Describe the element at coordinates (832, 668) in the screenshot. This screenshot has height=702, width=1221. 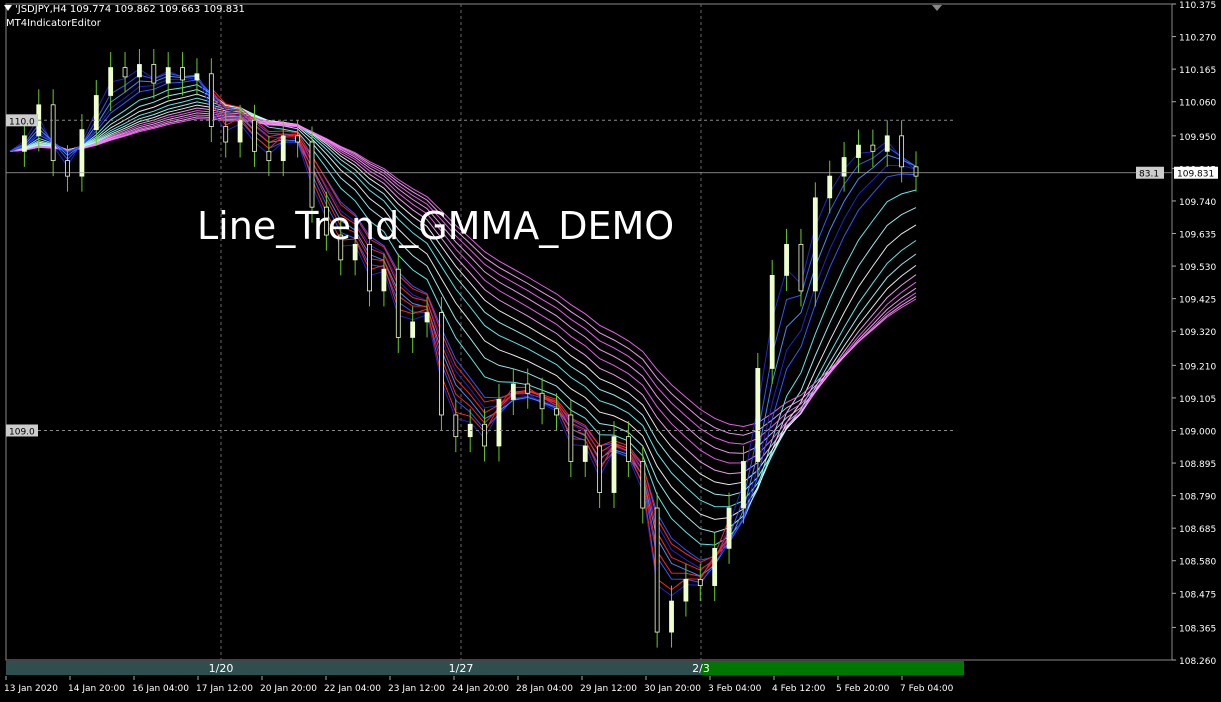
I see `date-bar-highlight` at that location.